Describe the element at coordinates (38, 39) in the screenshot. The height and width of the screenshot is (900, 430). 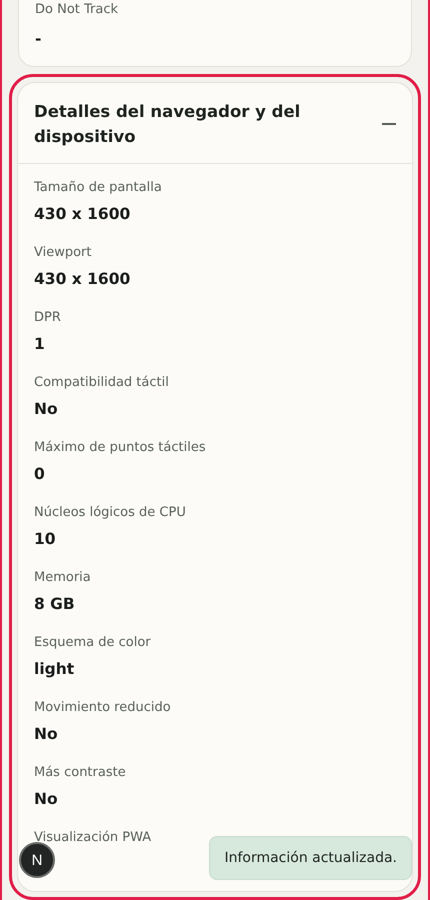
I see `field-value: -` at that location.